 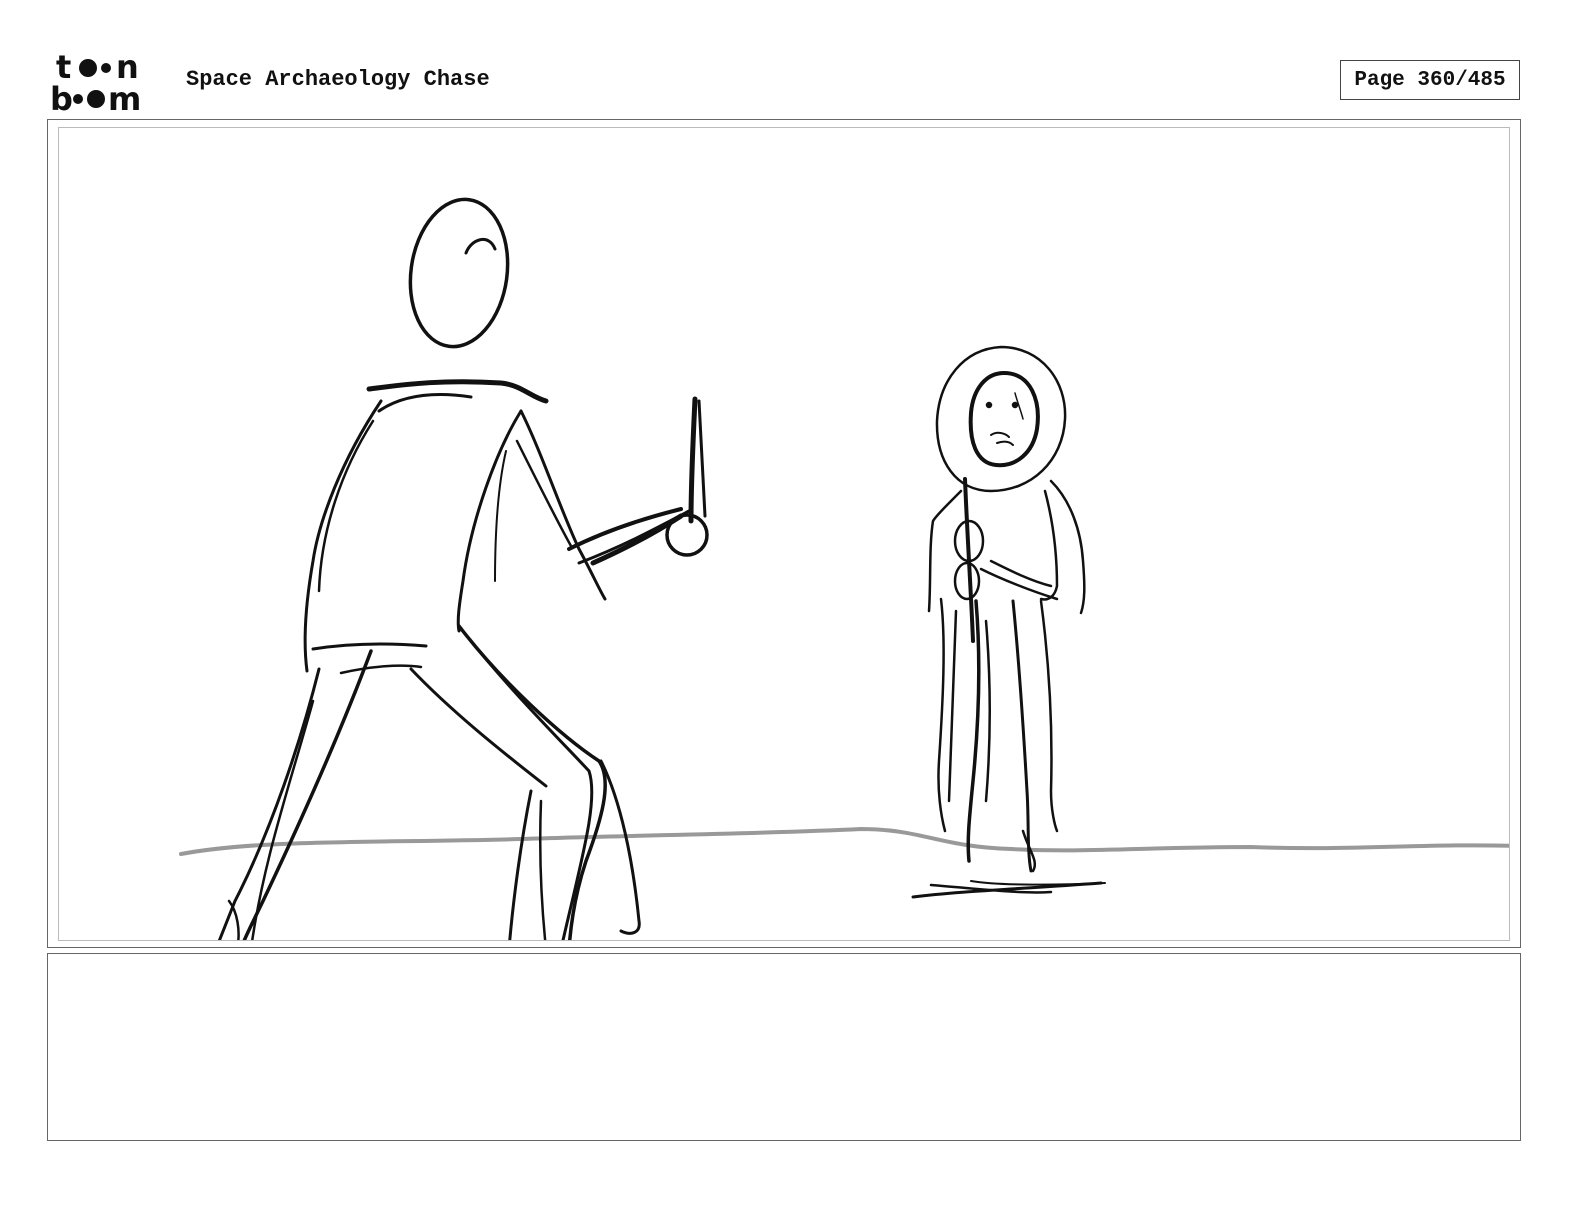 I want to click on ground-line, so click(x=844, y=841).